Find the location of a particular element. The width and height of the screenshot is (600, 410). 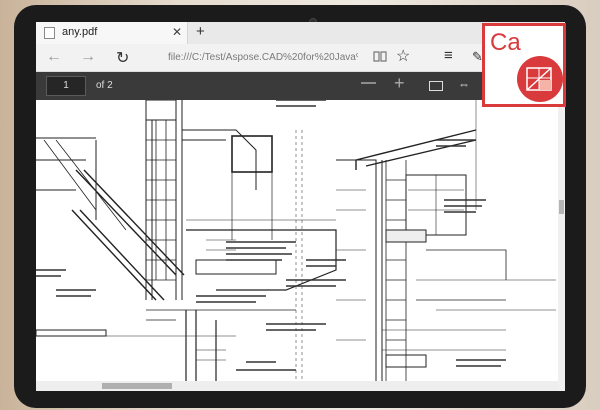

horizontal-scrollbar is located at coordinates (297, 386).